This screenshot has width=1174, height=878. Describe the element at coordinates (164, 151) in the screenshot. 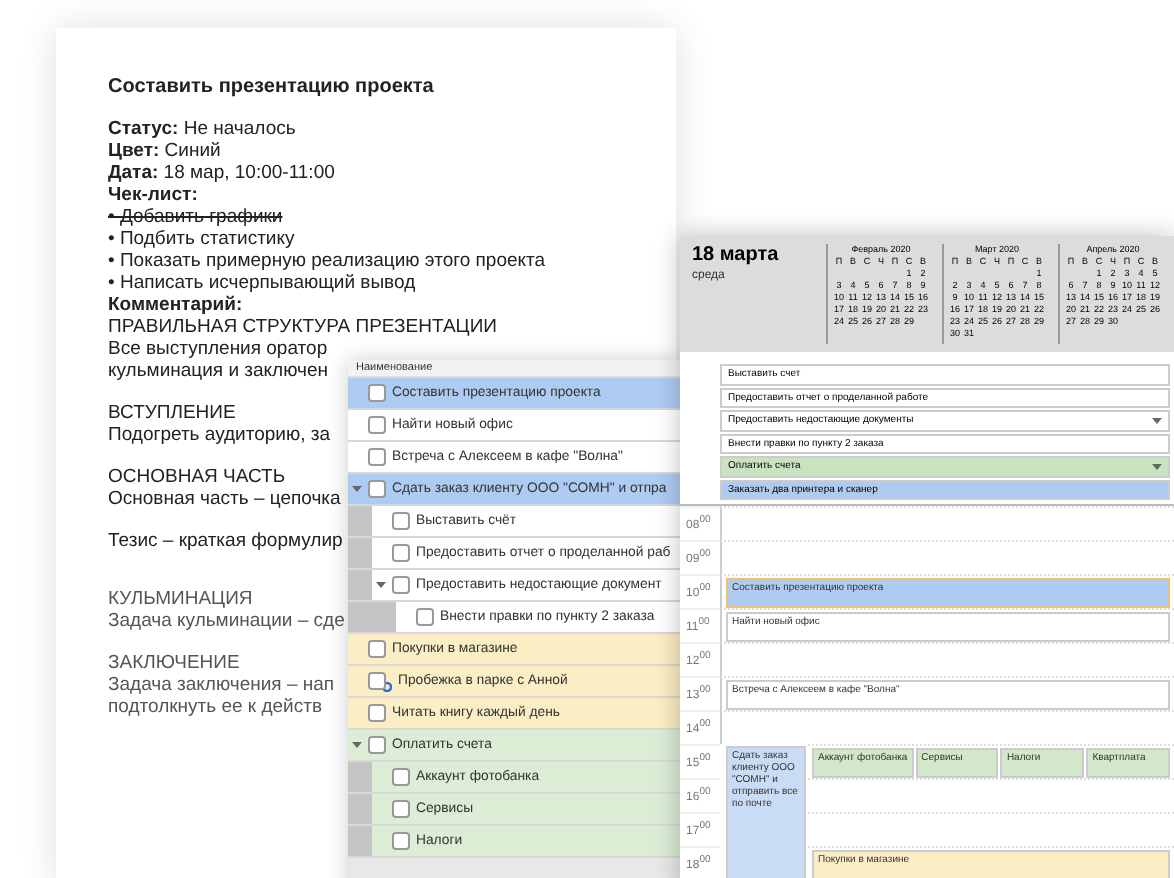

I see `note-field: Цвет: Синий` at that location.